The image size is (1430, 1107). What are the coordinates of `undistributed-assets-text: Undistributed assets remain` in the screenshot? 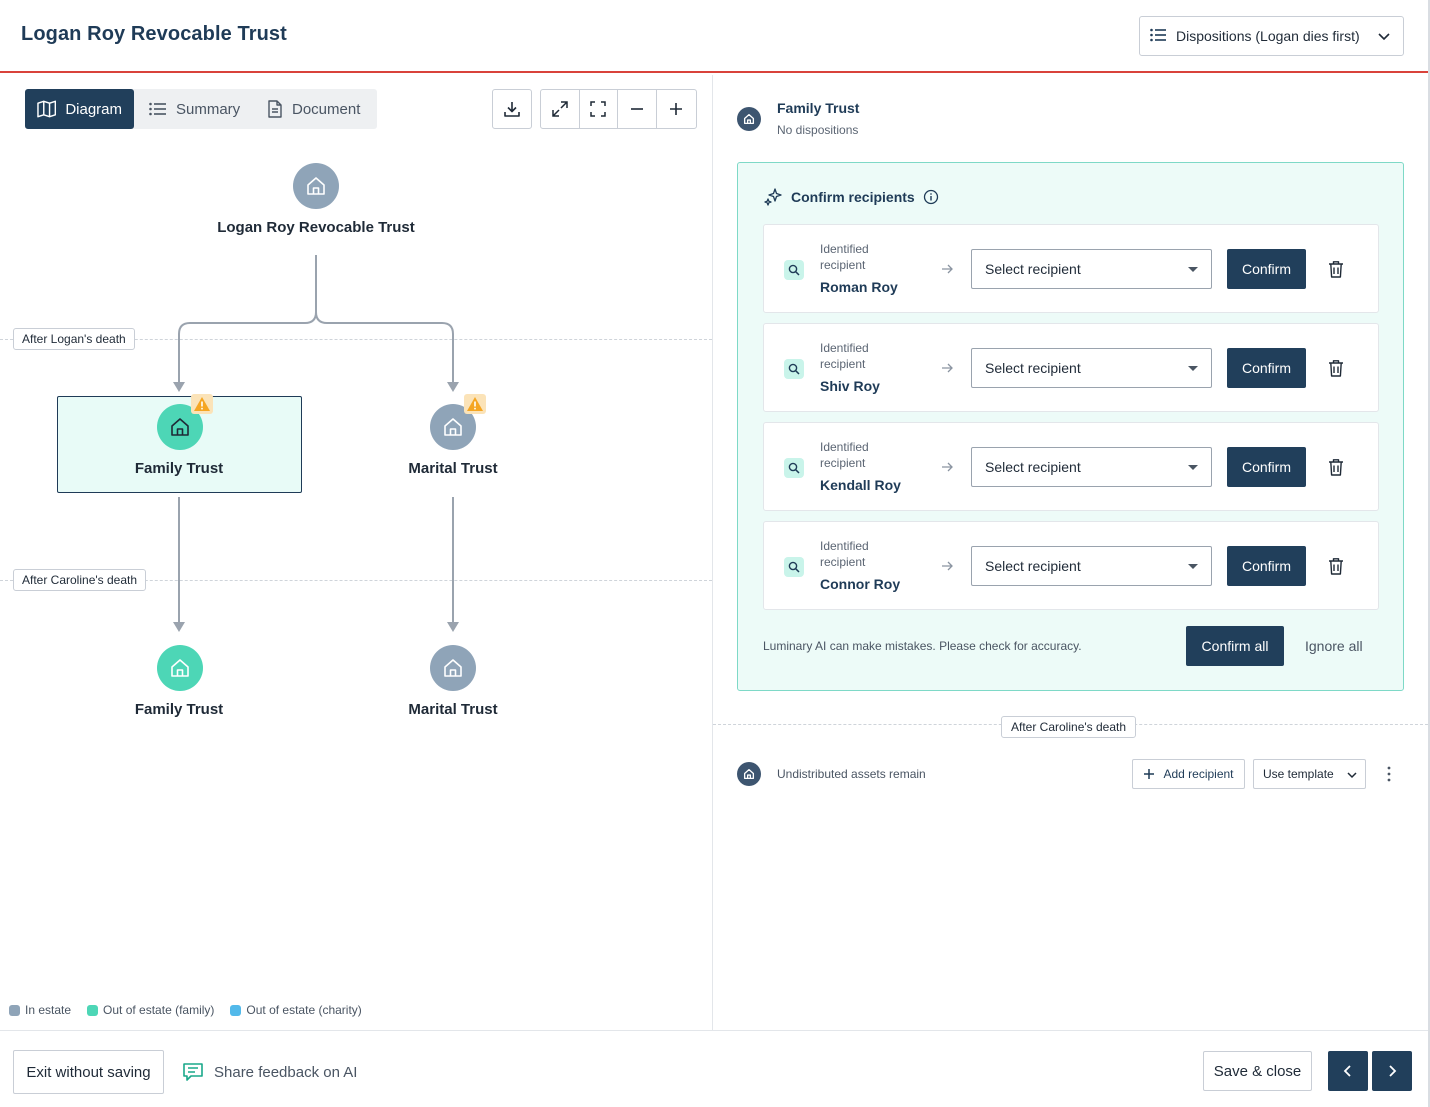 It's located at (851, 774).